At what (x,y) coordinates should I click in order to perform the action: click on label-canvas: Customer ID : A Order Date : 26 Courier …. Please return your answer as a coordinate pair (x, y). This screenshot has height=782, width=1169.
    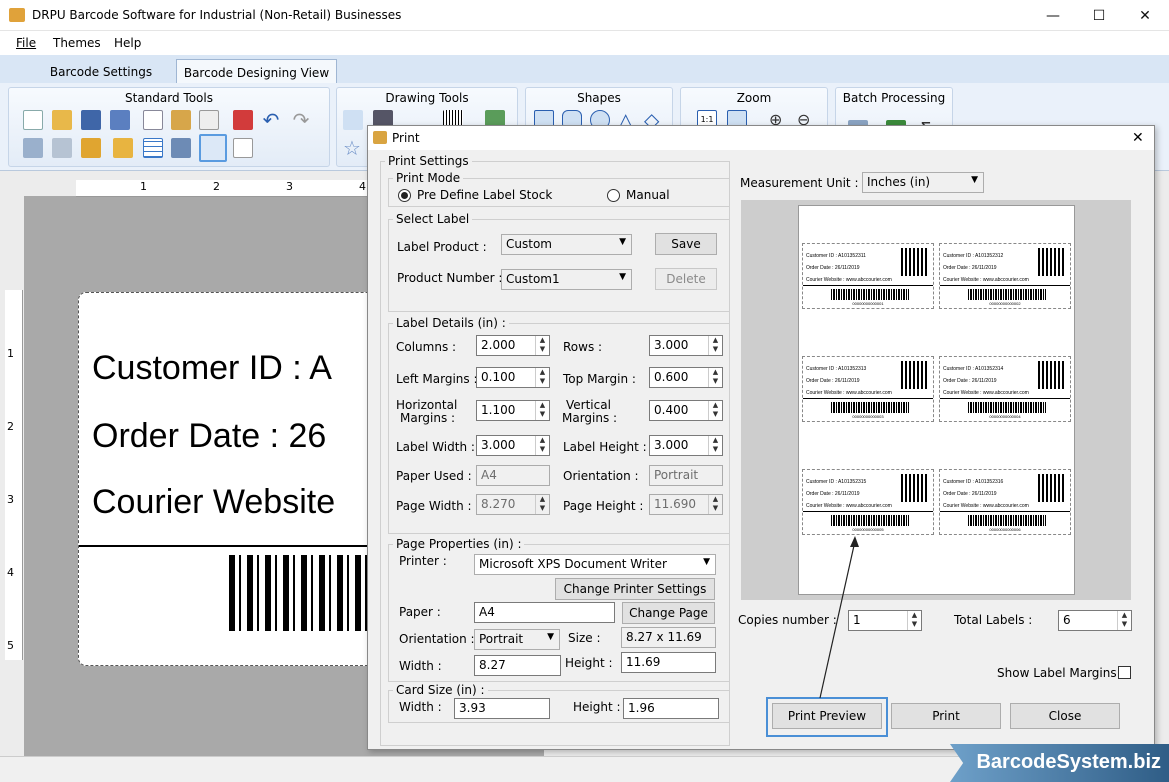
    Looking at the image, I should click on (228, 479).